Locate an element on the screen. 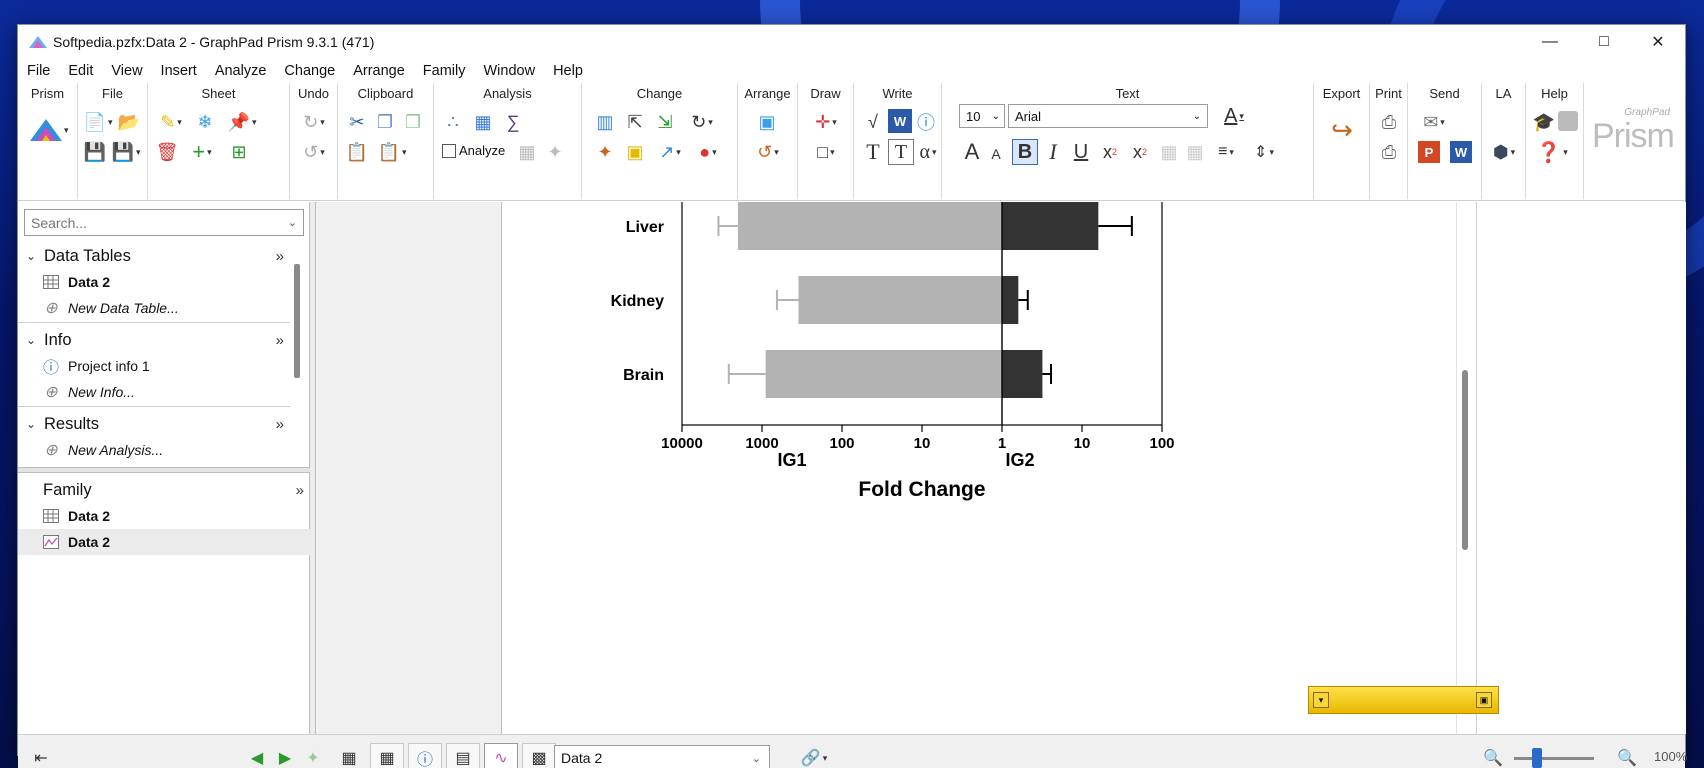  open-file-icon: 📂 is located at coordinates (129, 122).